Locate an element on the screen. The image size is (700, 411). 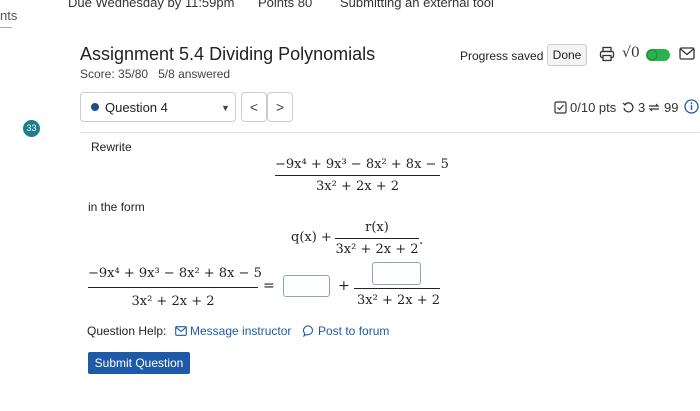
given-fraction: −9x⁴ + 9x³ − 8x² + 8x − 5 3x² + 2x + 2 is located at coordinates (362, 175).